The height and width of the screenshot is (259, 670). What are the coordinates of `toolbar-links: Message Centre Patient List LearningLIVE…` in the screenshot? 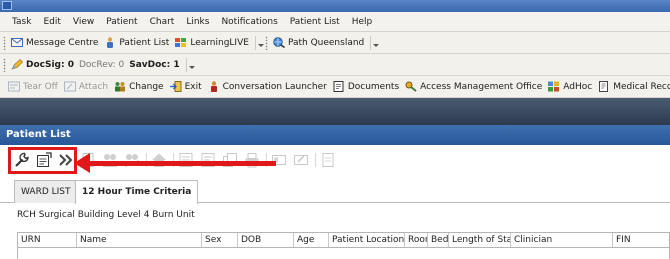 It's located at (335, 43).